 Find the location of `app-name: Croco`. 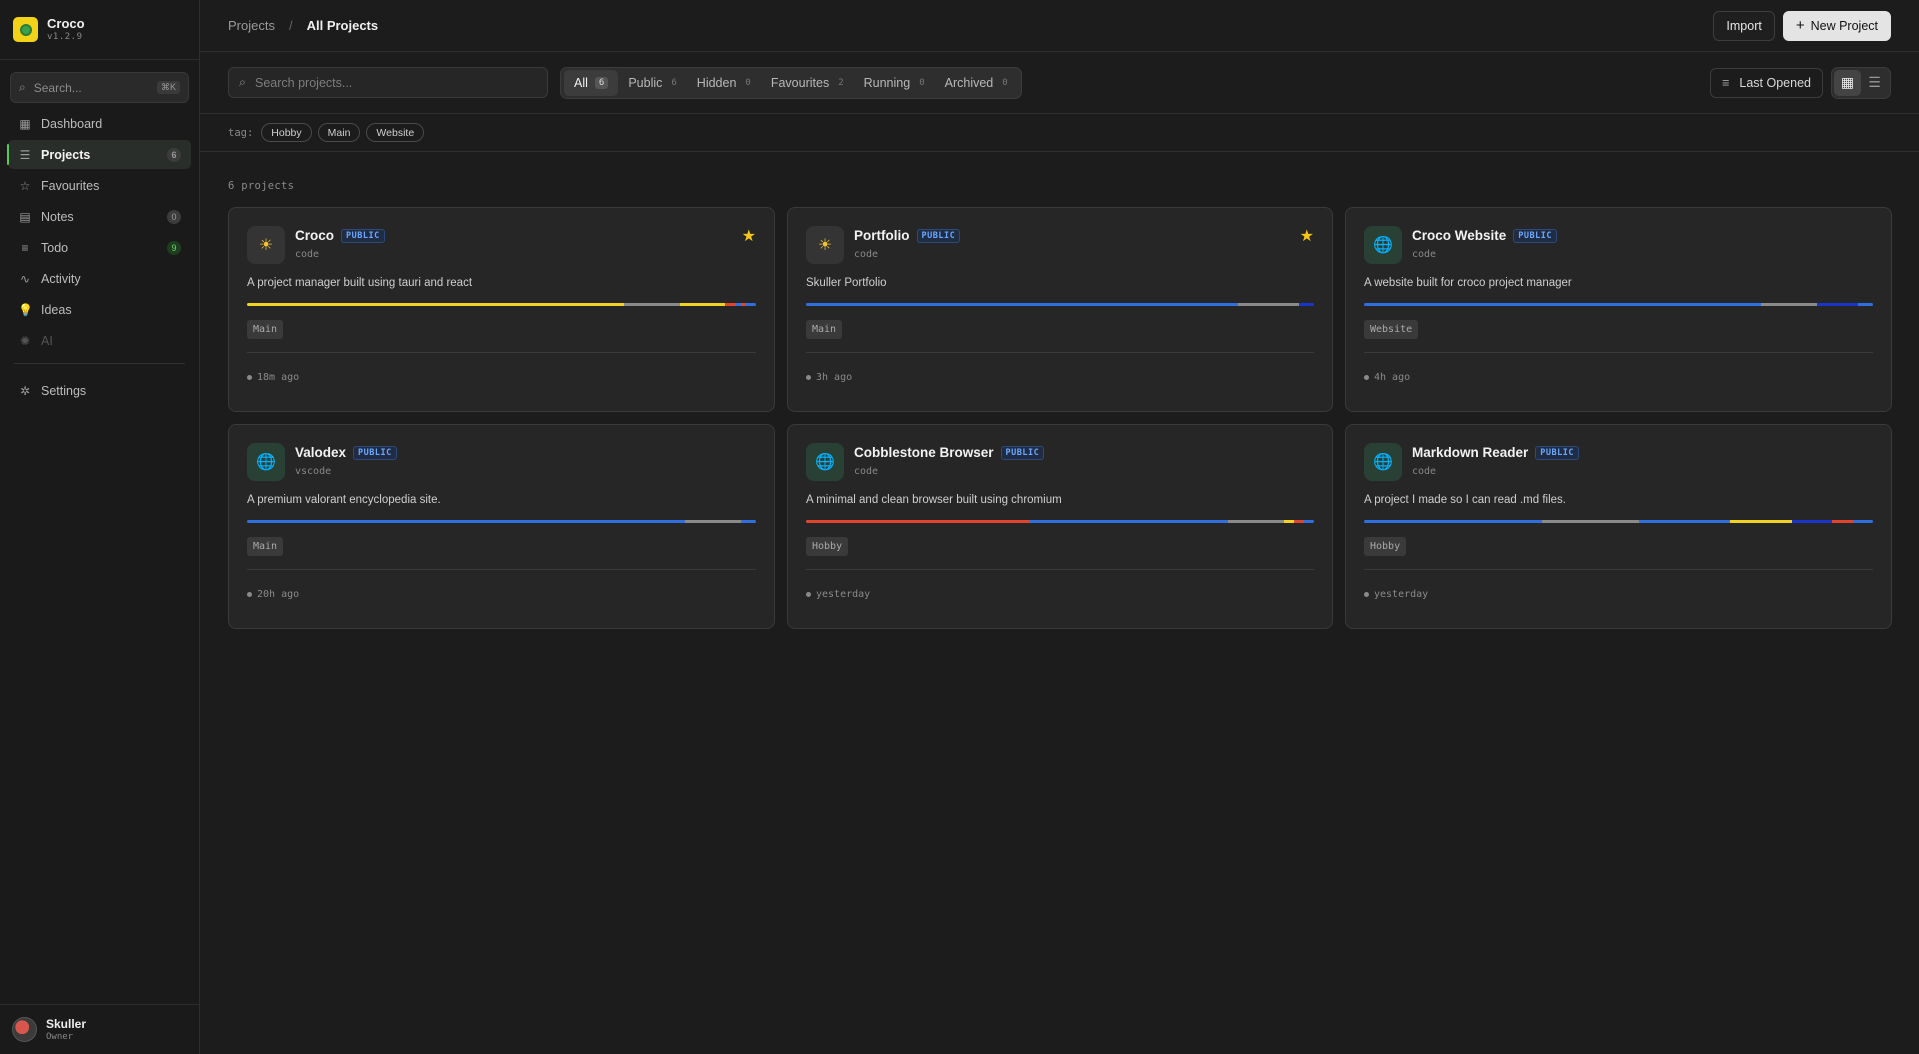

app-name: Croco is located at coordinates (66, 23).